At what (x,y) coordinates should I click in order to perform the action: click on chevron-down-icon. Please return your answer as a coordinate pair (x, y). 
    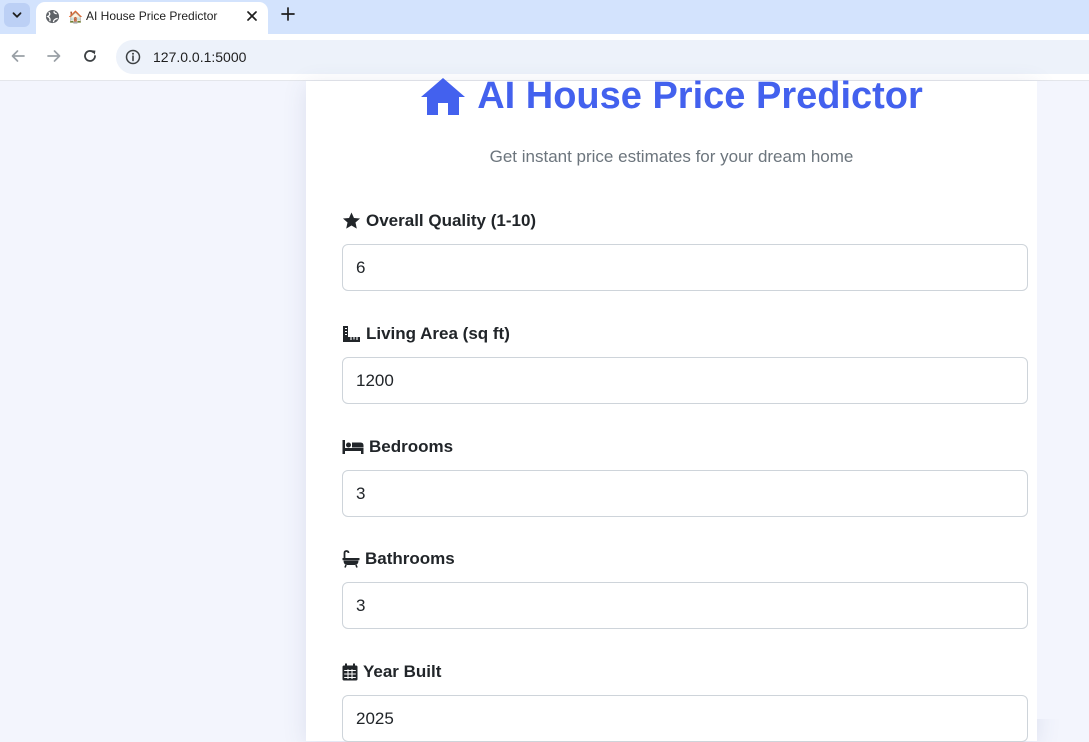
    Looking at the image, I should click on (17, 15).